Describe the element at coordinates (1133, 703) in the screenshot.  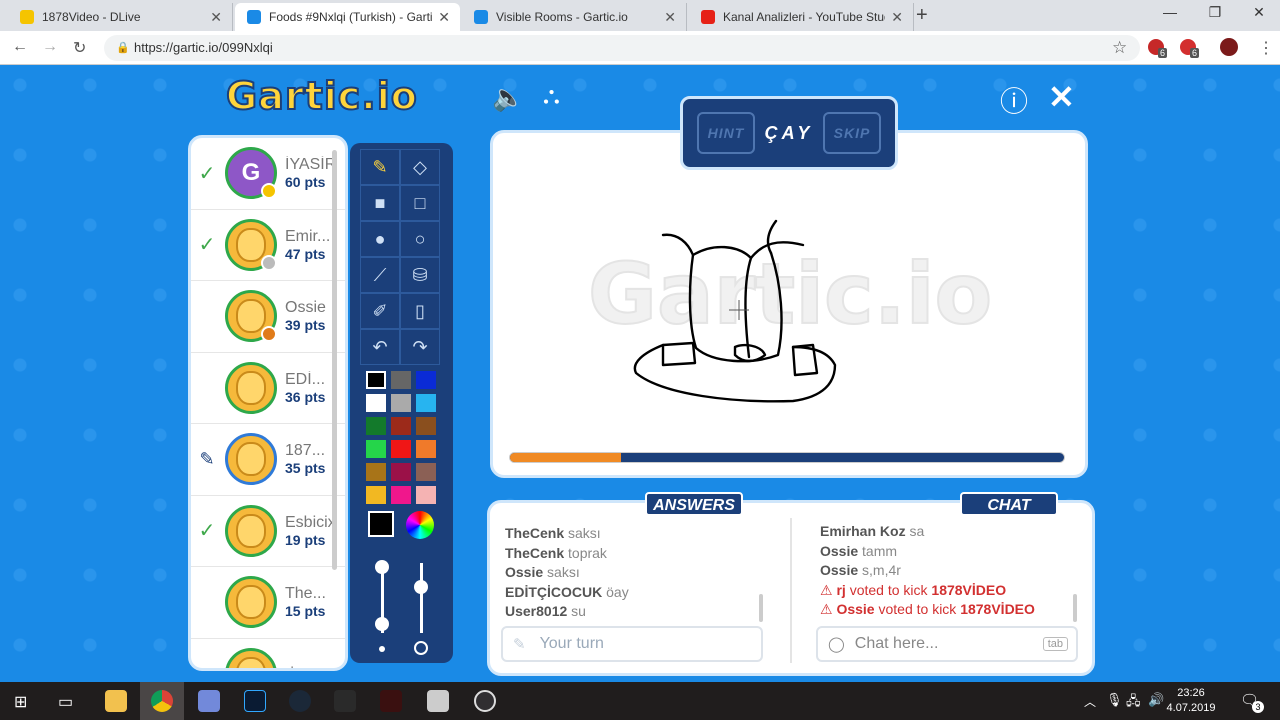
I see `network-icon: 🖧` at that location.